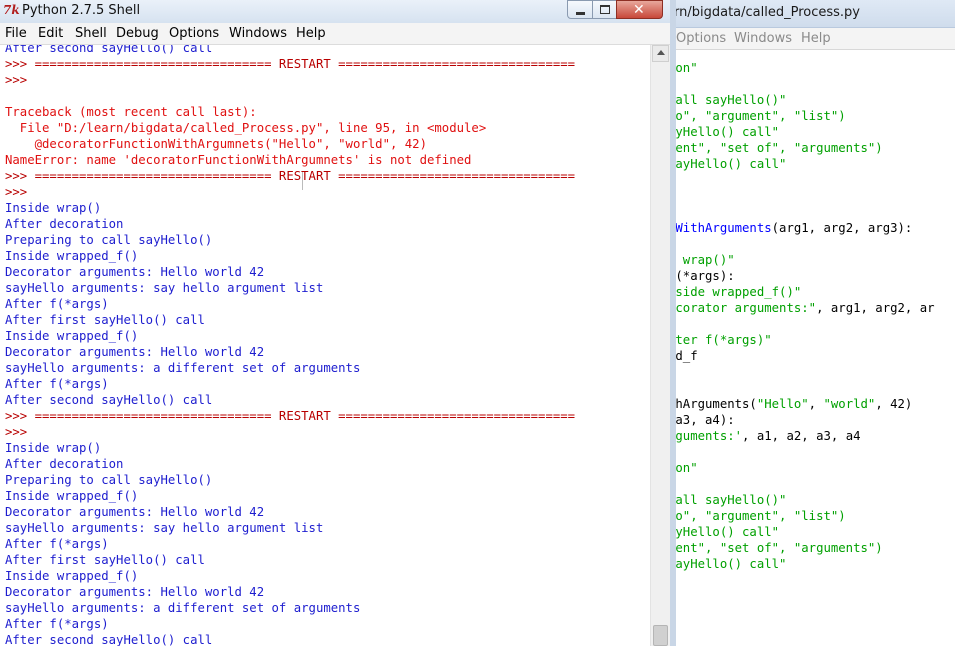 This screenshot has width=955, height=646. Describe the element at coordinates (311, 33) in the screenshot. I see `menu-help: Help` at that location.